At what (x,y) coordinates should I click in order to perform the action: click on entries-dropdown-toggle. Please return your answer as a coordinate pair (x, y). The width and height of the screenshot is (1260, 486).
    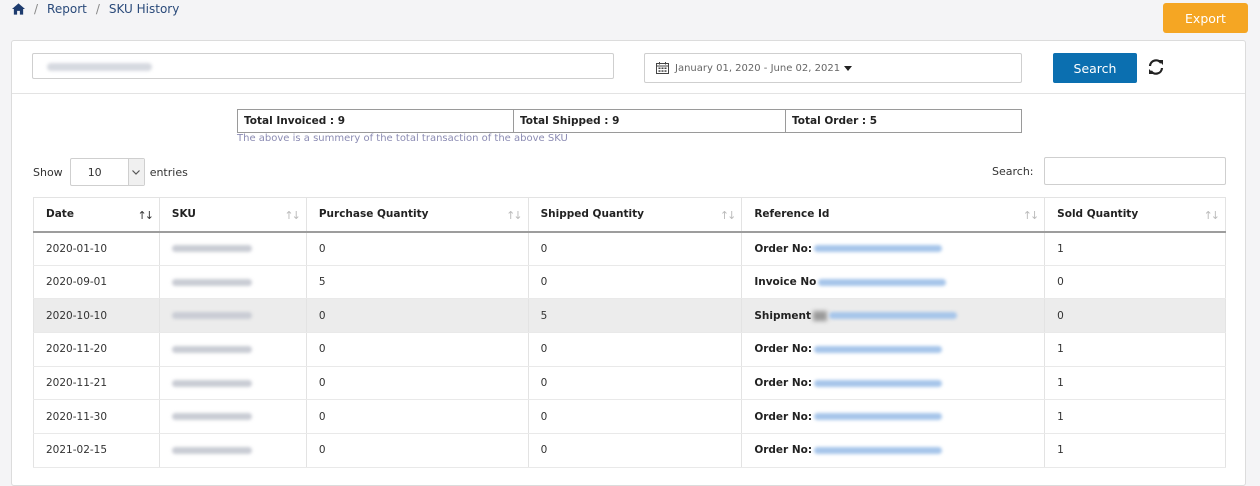
    Looking at the image, I should click on (135, 172).